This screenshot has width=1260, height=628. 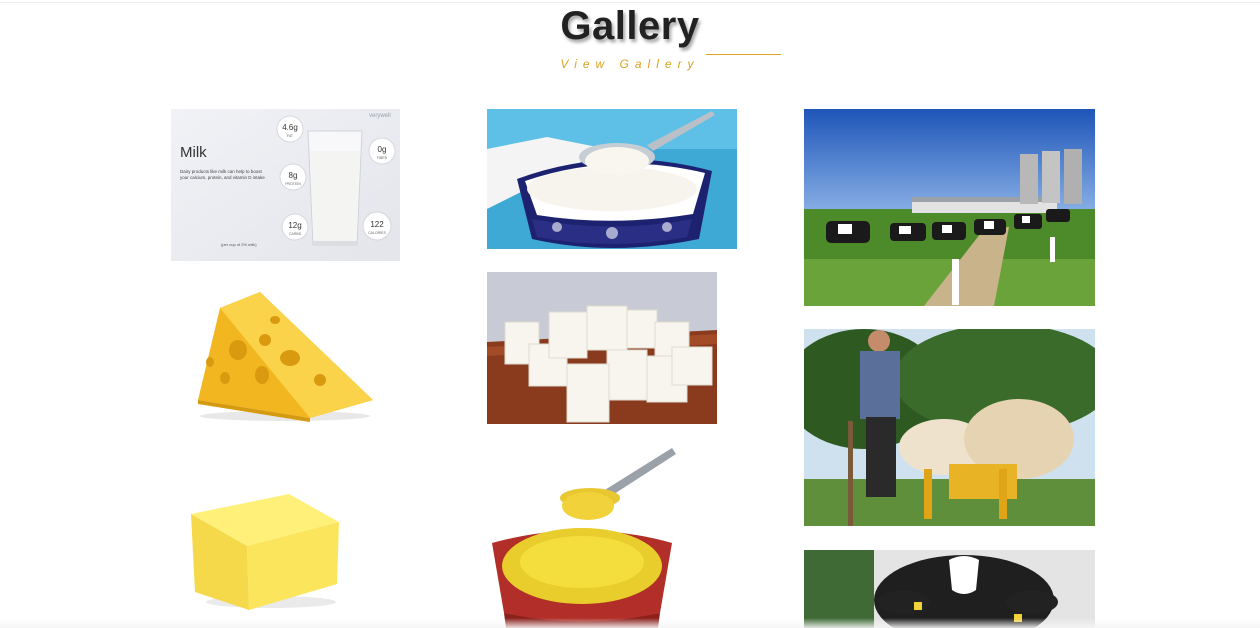 I want to click on svg-text: PROTEIN, so click(x=293, y=184).